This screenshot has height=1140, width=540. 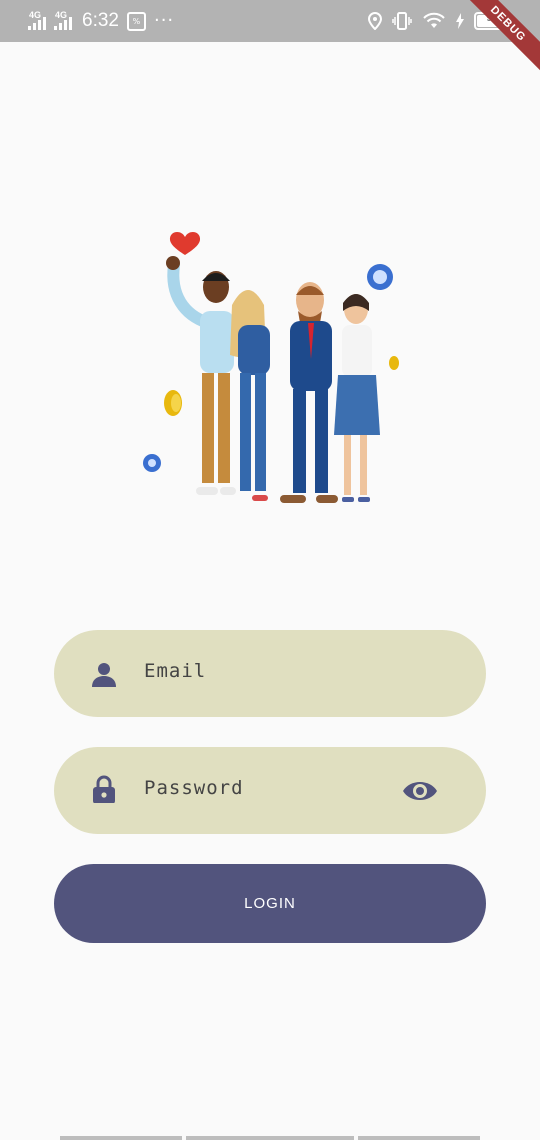 I want to click on coin-icon, so click(x=394, y=363).